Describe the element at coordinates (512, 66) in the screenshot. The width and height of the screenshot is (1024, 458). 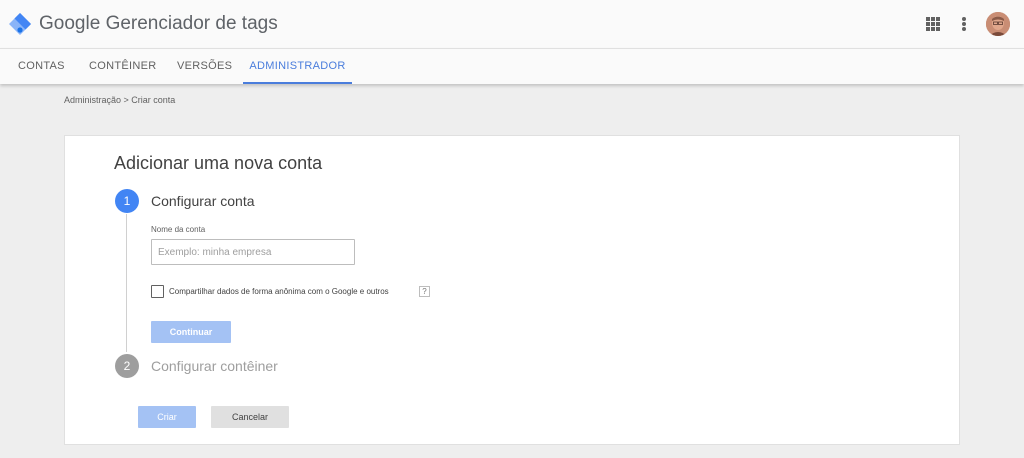
I see `tab-bar: CONTAS CONTÊINER VERSÕES ADMINISTRADOR` at that location.